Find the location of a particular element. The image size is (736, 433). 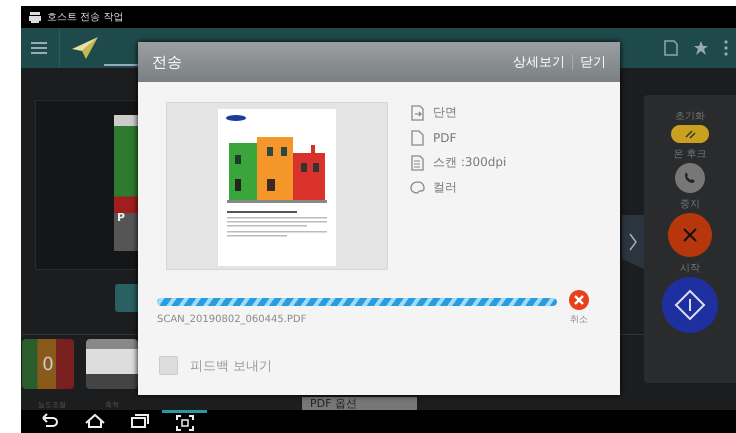

phone-button is located at coordinates (690, 178).